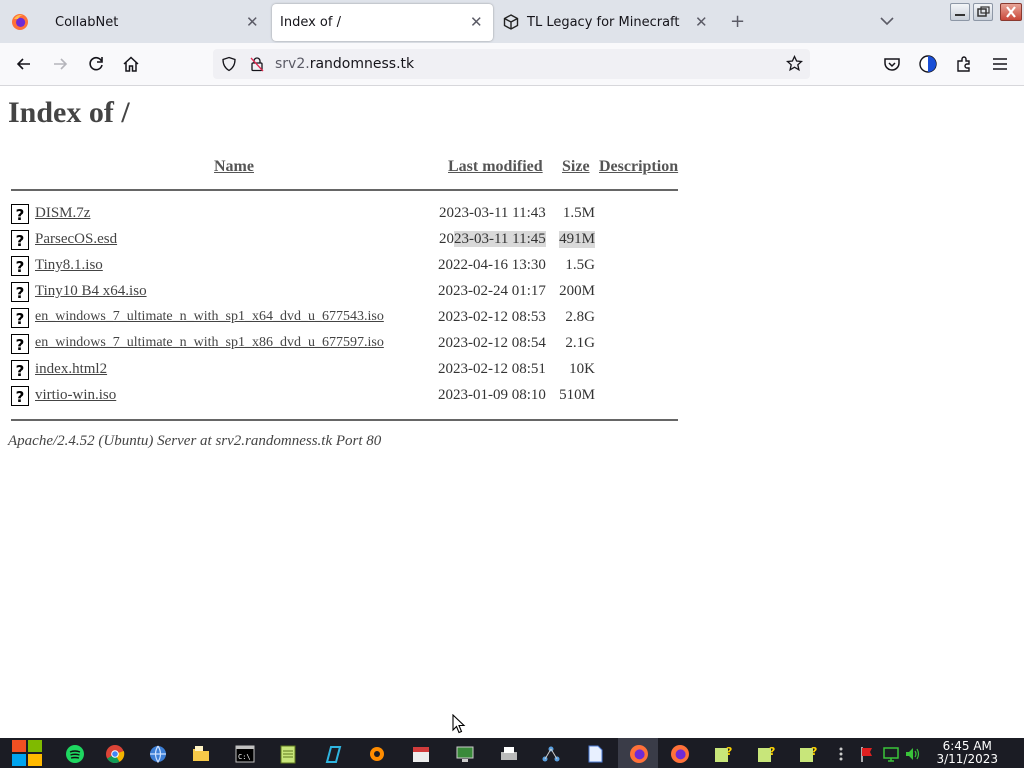  What do you see at coordinates (887, 21) in the screenshot?
I see `chevron-down-icon` at bounding box center [887, 21].